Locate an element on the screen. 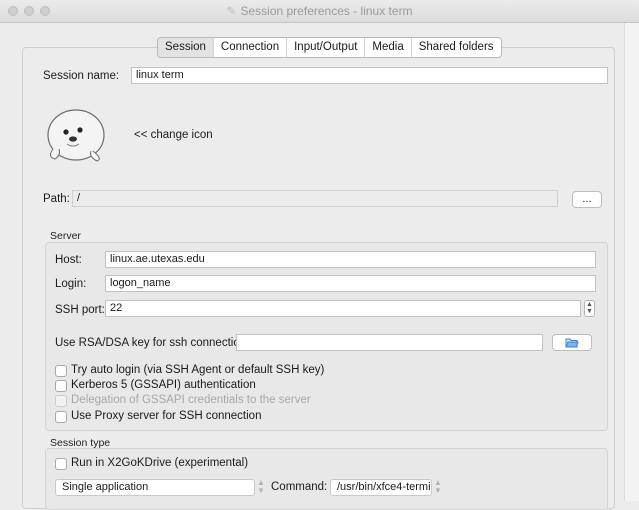 This screenshot has height=510, width=639. tab-session: Session is located at coordinates (186, 47).